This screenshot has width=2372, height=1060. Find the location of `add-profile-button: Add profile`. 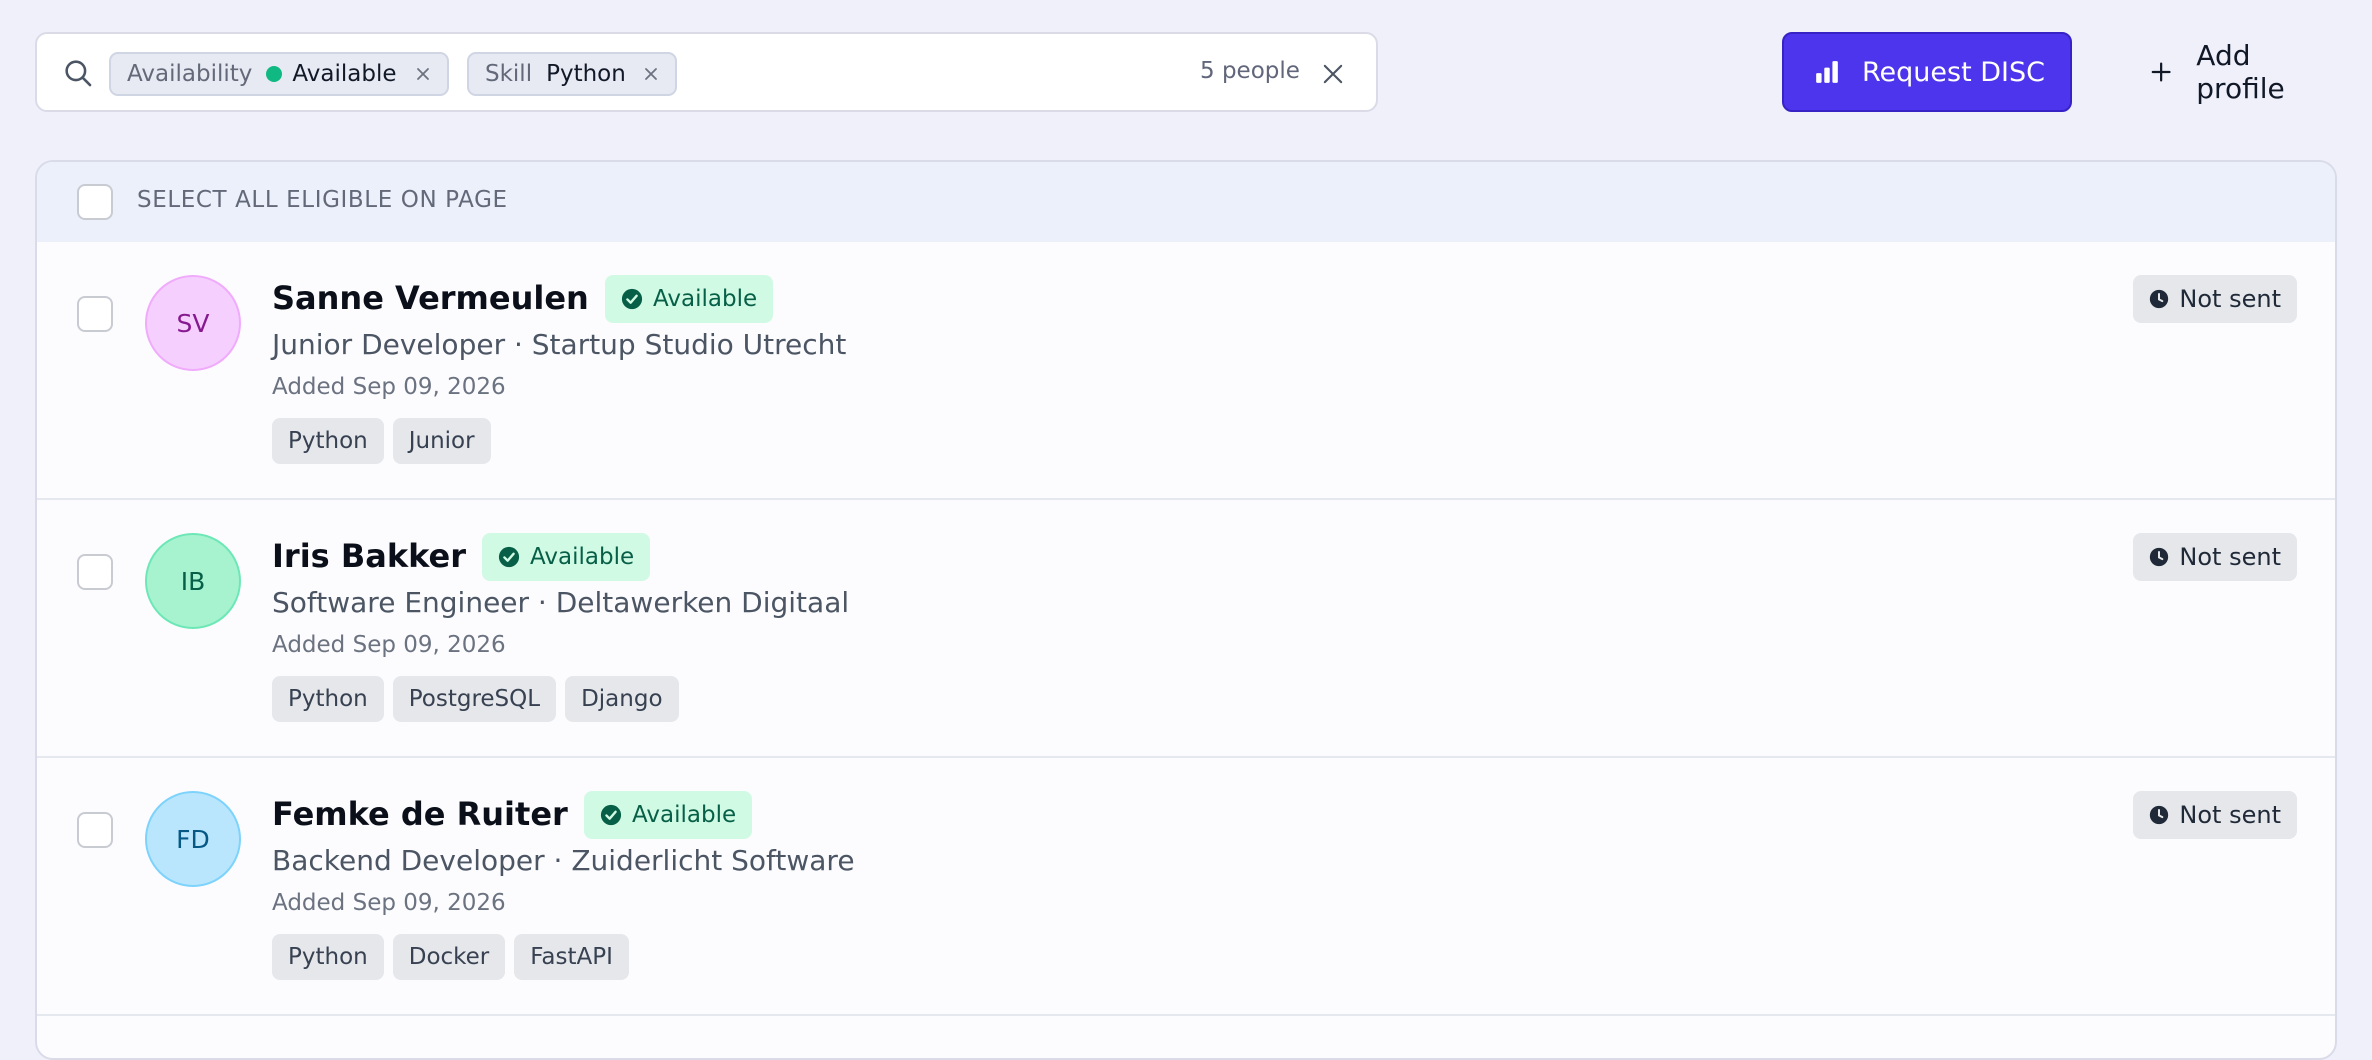

add-profile-button: Add profile is located at coordinates (2226, 72).